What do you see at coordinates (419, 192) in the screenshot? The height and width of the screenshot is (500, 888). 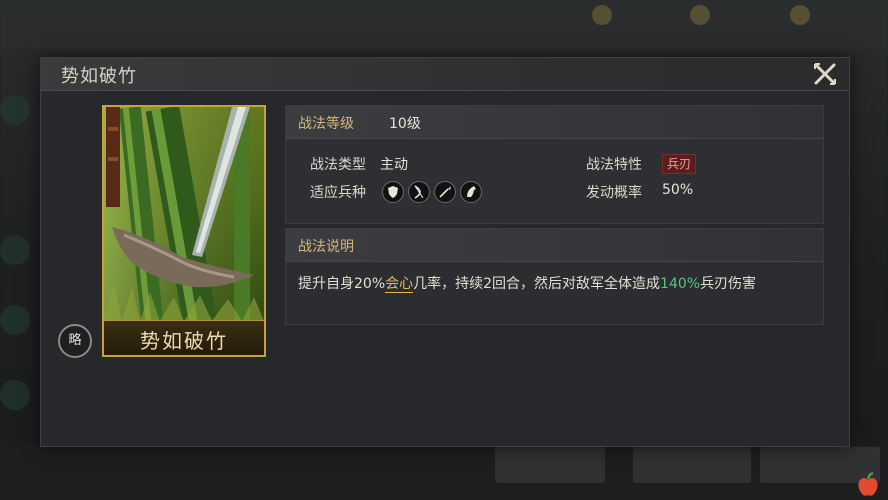 I see `bow-unit-icon` at bounding box center [419, 192].